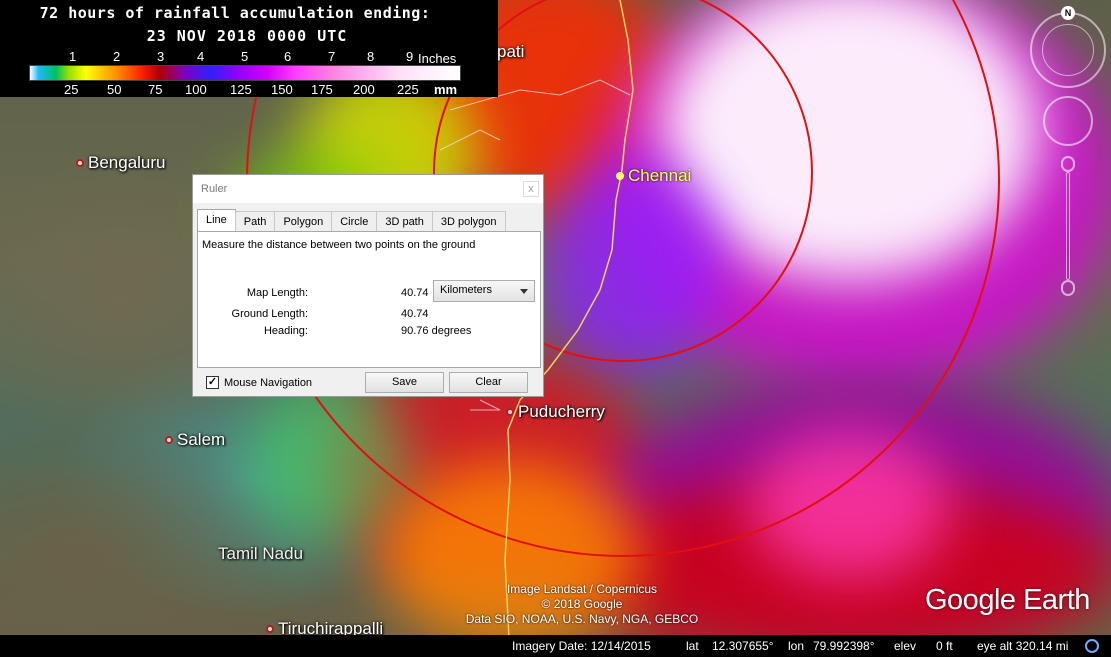 This screenshot has height=657, width=1111. What do you see at coordinates (201, 56) in the screenshot?
I see `inch-tick: 4` at bounding box center [201, 56].